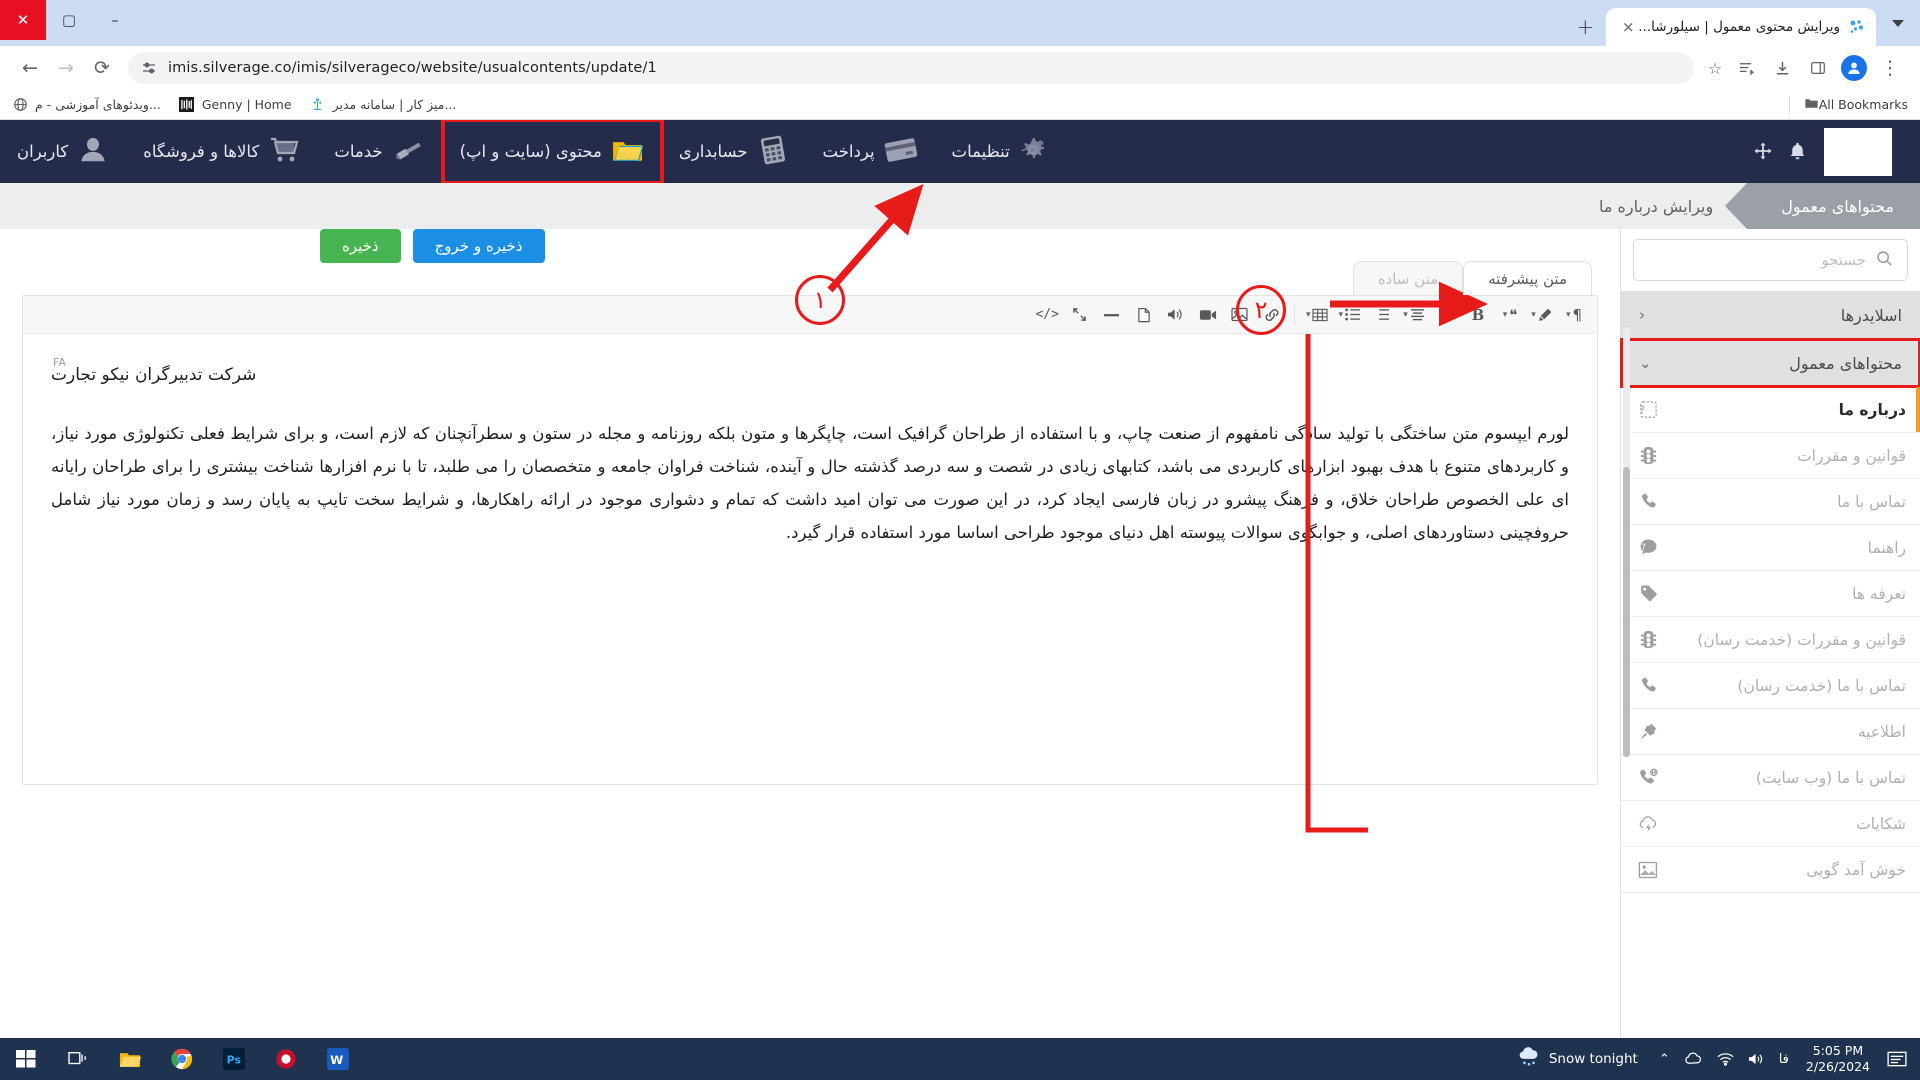 This screenshot has height=1080, width=1920. What do you see at coordinates (1574, 315) in the screenshot?
I see `paragraph-format-button: ¶ ▾` at bounding box center [1574, 315].